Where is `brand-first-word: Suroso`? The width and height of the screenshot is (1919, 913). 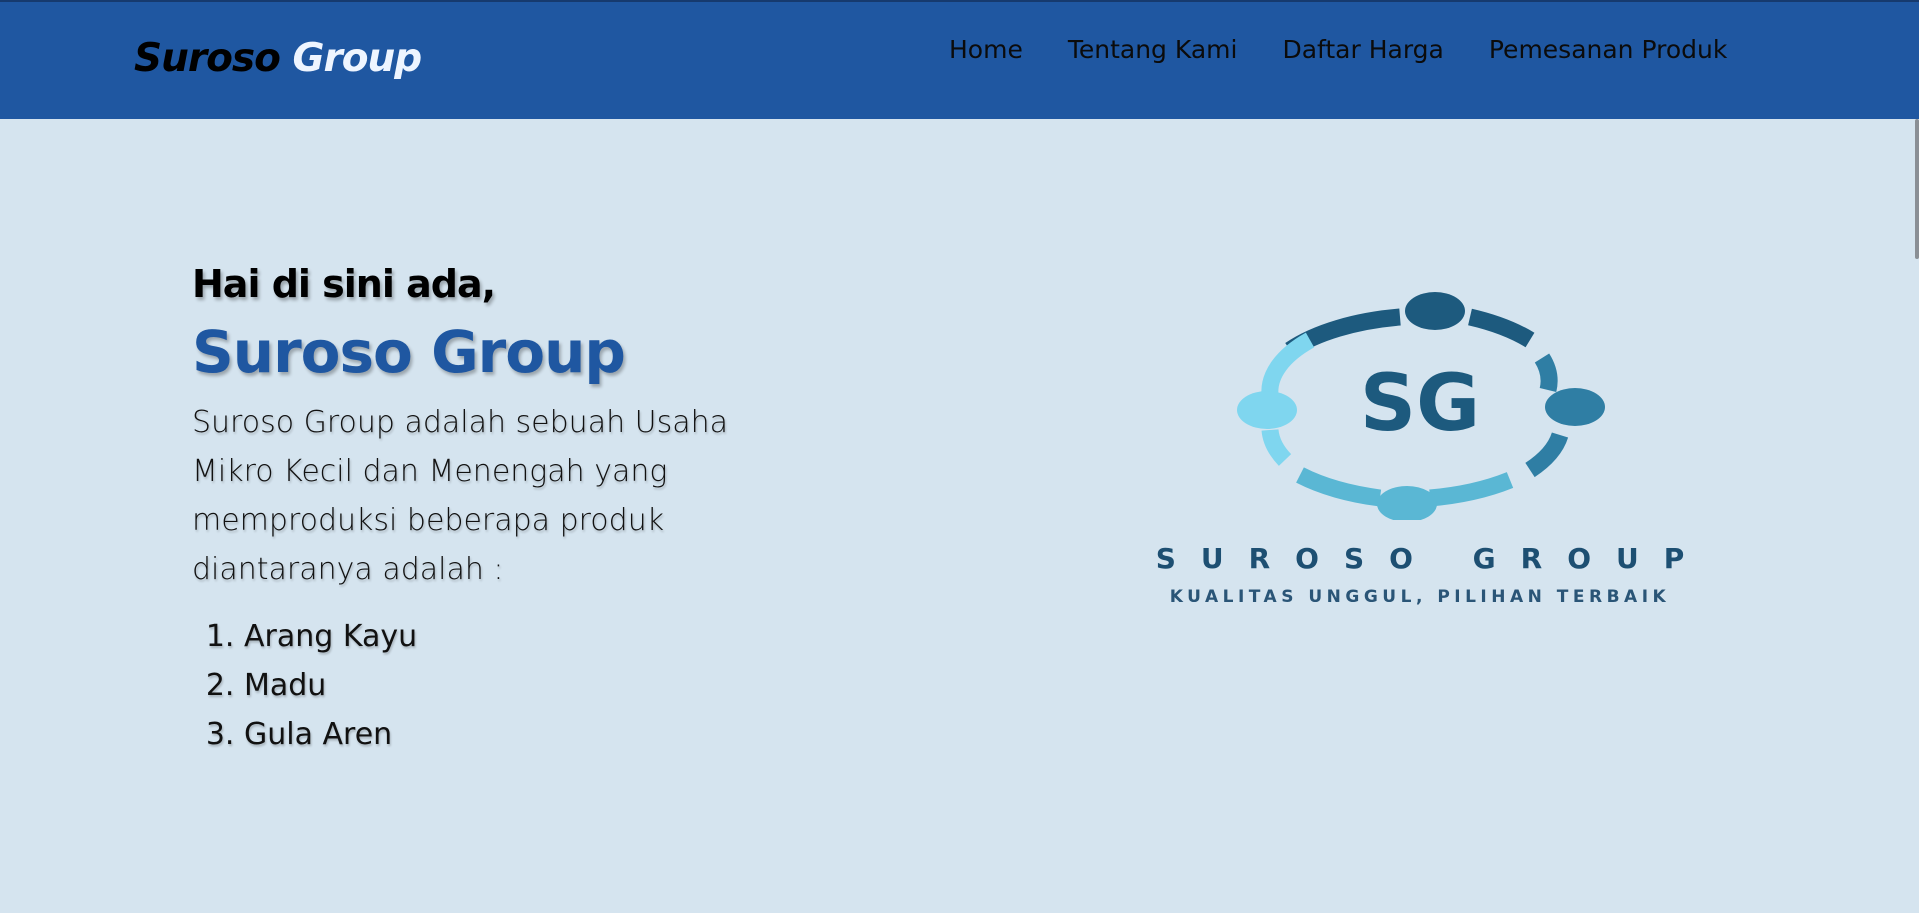 brand-first-word: Suroso is located at coordinates (207, 58).